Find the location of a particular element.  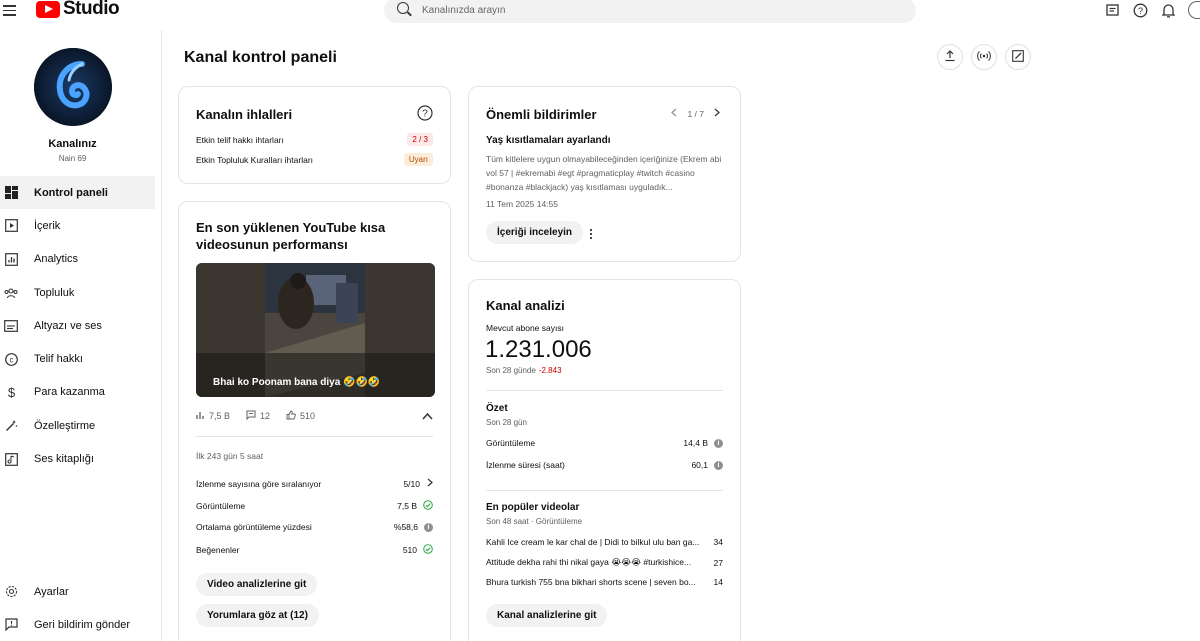

short-caption: Bhai ko Poonam bana diya 🤣🤣🤣 is located at coordinates (297, 382).